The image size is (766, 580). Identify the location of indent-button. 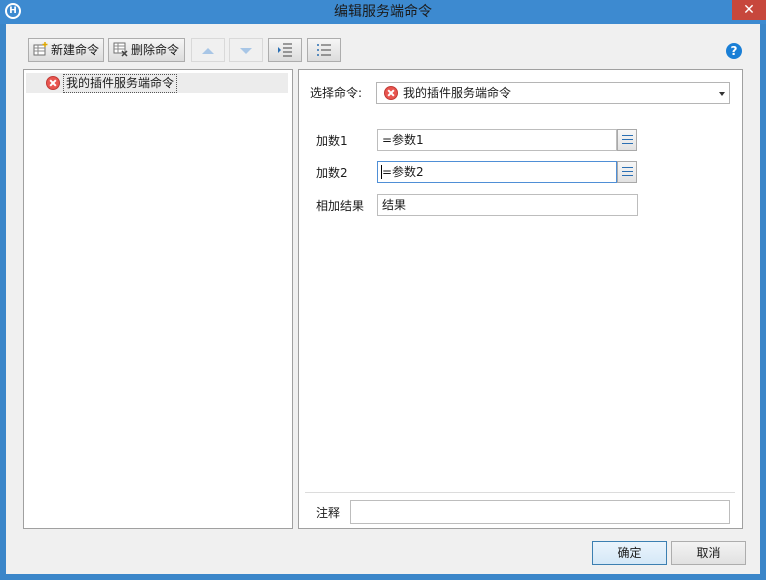
(285, 50).